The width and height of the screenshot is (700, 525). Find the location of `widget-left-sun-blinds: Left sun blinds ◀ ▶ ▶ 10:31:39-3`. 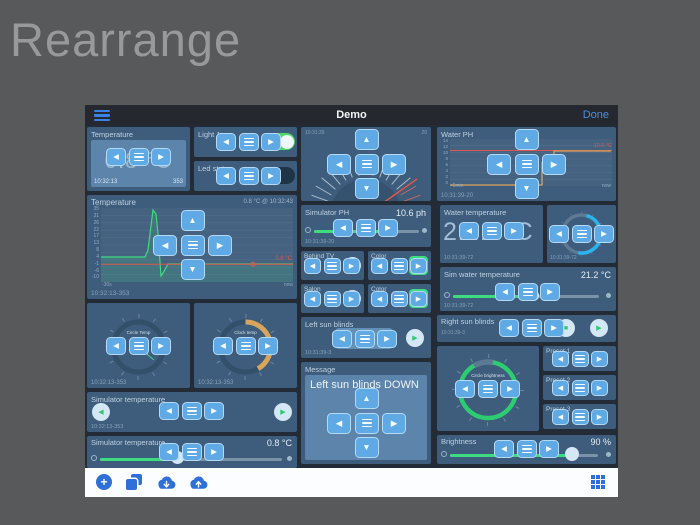

widget-left-sun-blinds: Left sun blinds ◀ ▶ ▶ 10:31:39-3 is located at coordinates (366, 337).